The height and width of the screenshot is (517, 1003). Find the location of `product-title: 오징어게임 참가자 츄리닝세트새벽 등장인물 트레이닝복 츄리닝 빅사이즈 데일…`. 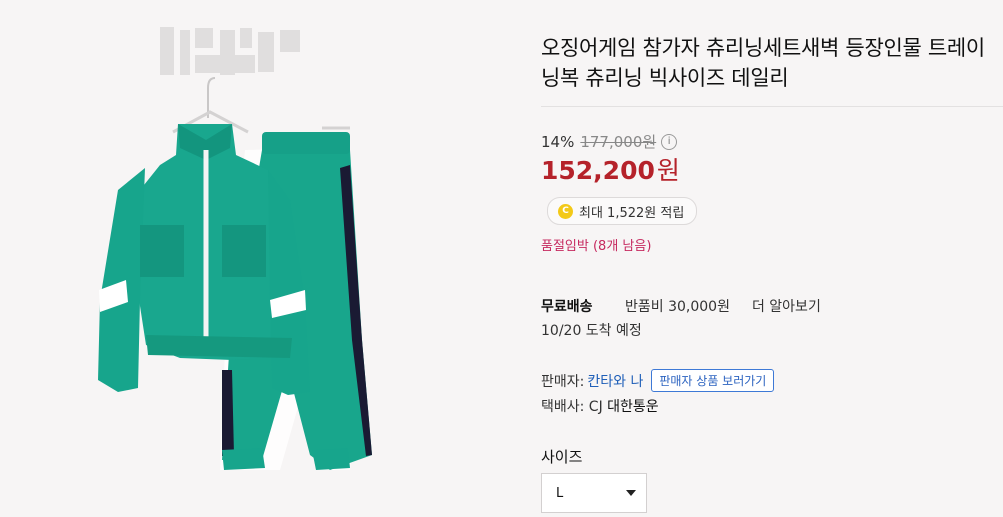

product-title: 오징어게임 참가자 츄리닝세트새벽 등장인물 트레이닝복 츄리닝 빅사이즈 데일… is located at coordinates (763, 63).